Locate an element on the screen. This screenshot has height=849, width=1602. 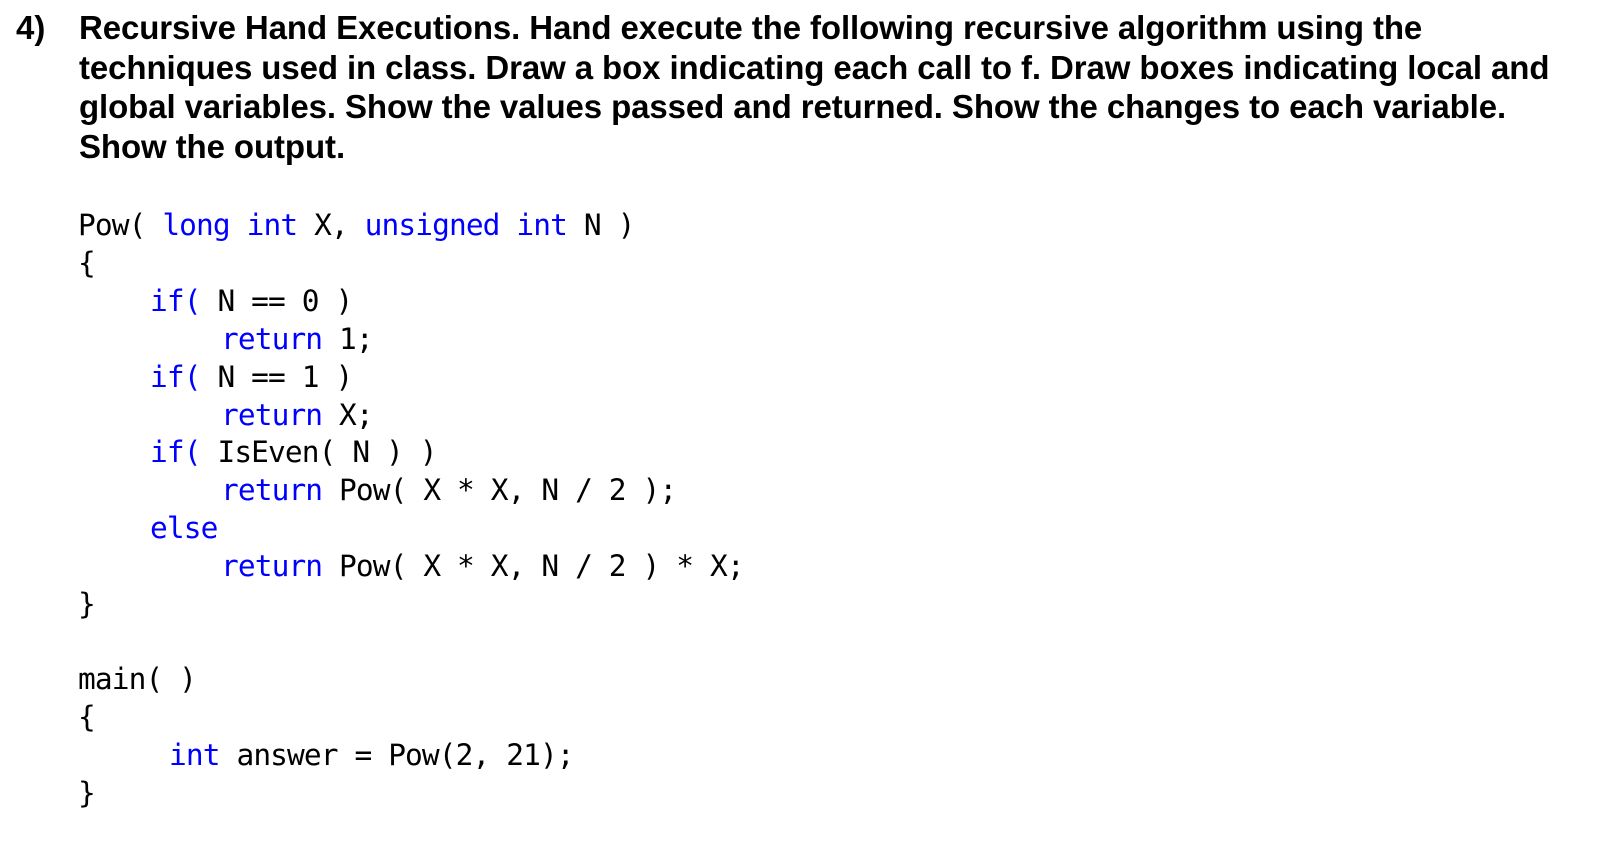
return-x: return X; is located at coordinates (297, 415).